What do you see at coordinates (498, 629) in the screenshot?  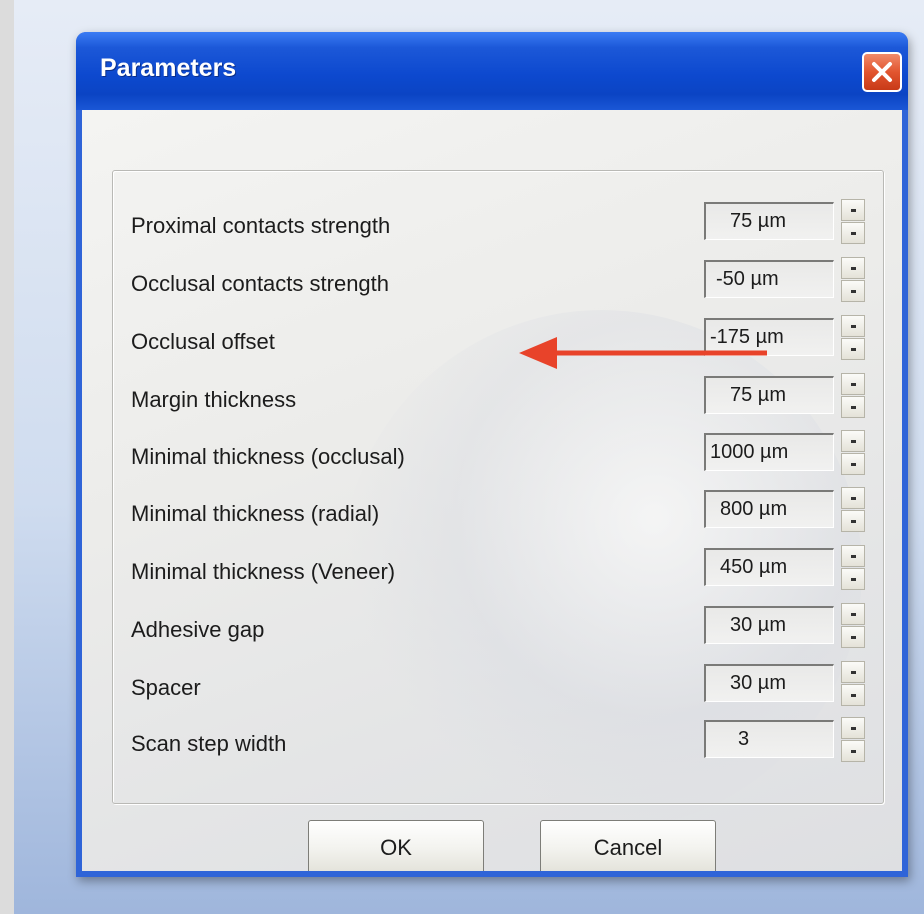 I see `param-row-adhesive-gap: Adhesive gap 30 µm` at bounding box center [498, 629].